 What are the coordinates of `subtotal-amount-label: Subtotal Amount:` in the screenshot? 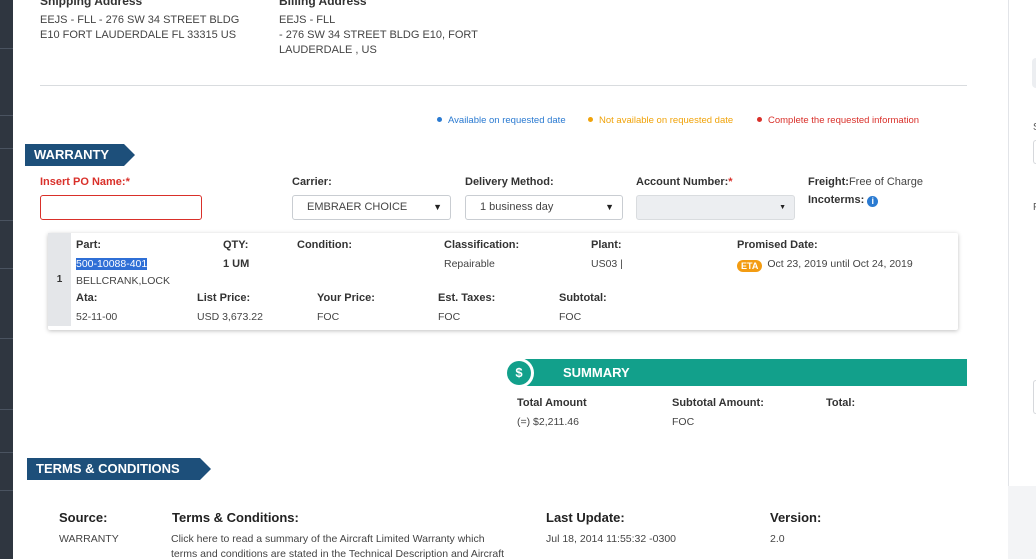 It's located at (718, 403).